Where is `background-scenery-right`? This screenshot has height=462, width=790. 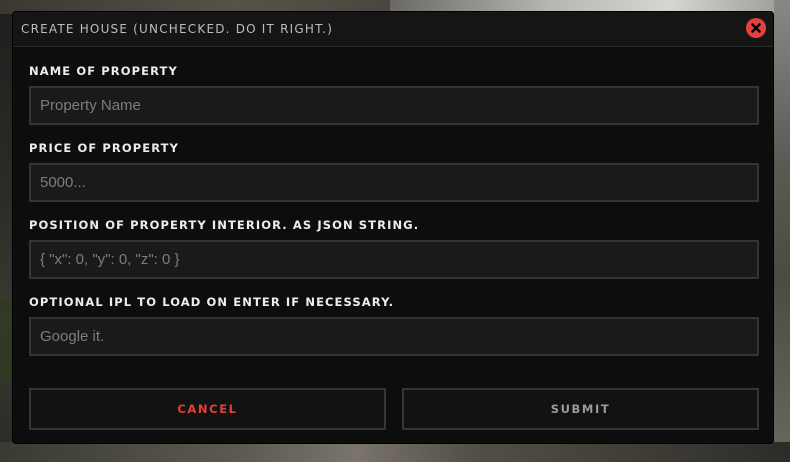 background-scenery-right is located at coordinates (782, 231).